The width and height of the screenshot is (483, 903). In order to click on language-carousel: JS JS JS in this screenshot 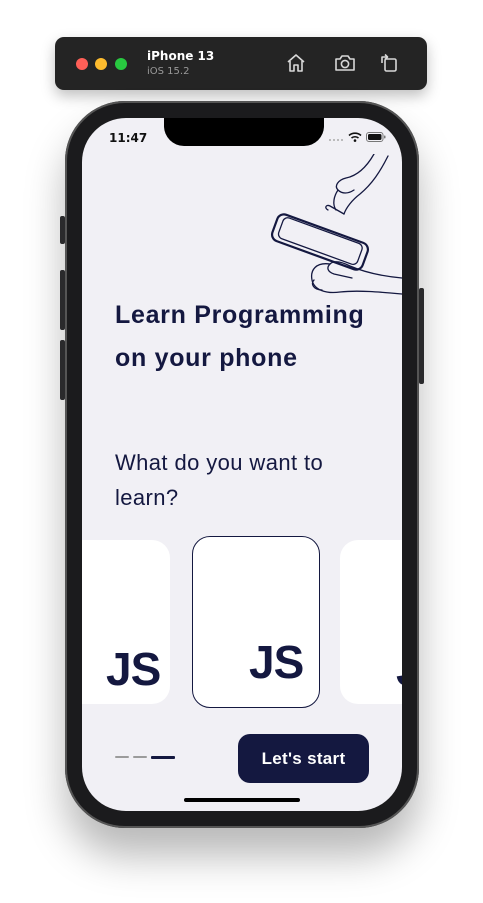, I will do `click(242, 624)`.